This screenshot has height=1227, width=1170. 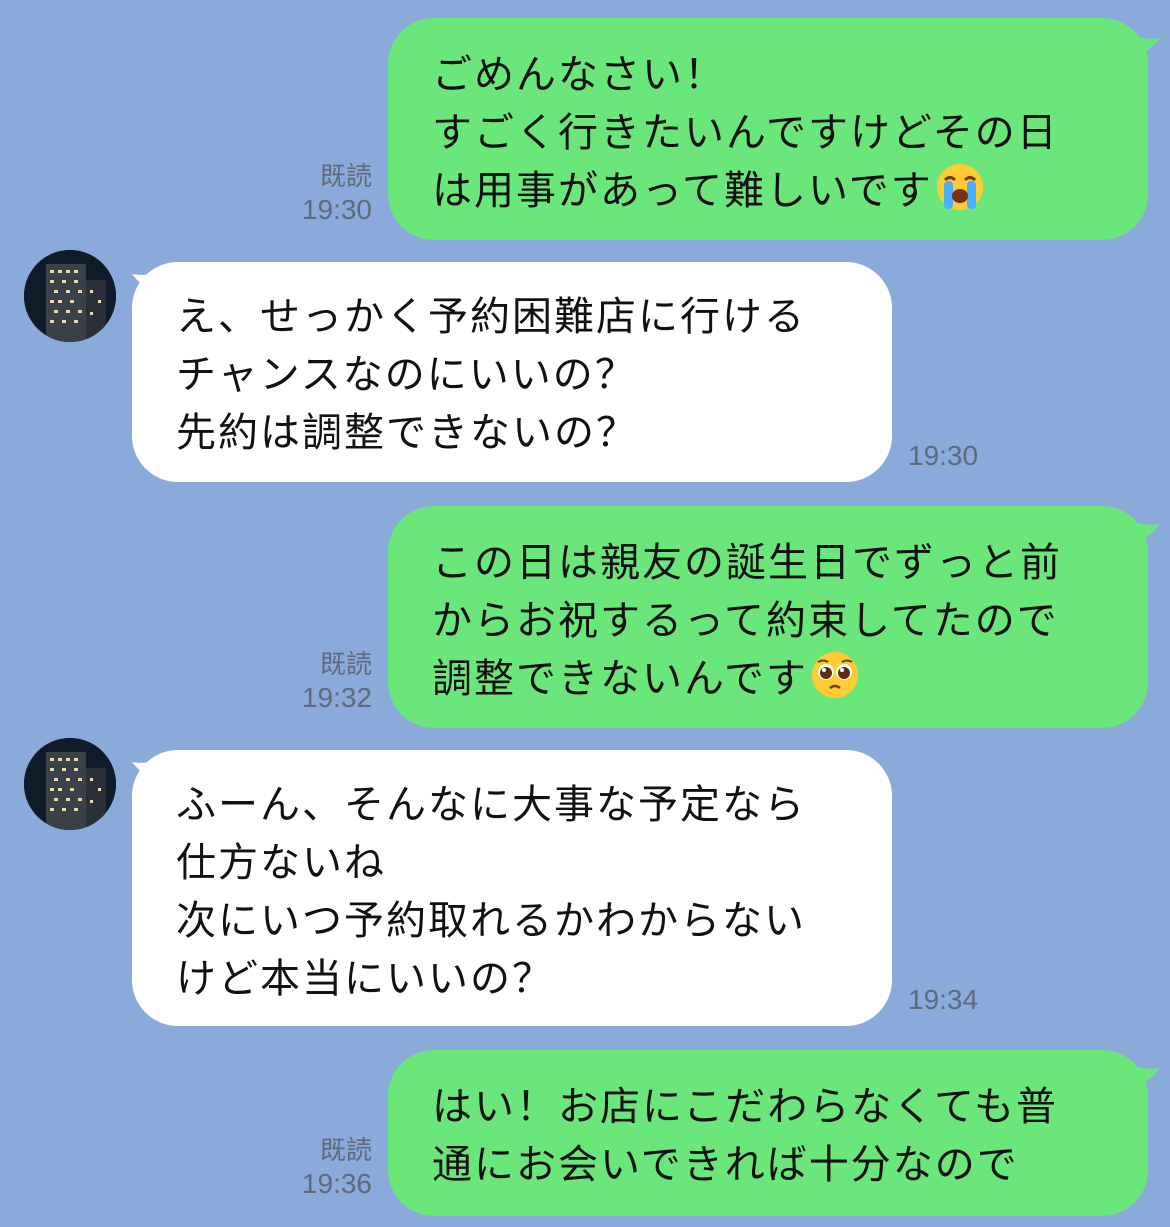 What do you see at coordinates (336, 1183) in the screenshot?
I see `timestamp: 19:36` at bounding box center [336, 1183].